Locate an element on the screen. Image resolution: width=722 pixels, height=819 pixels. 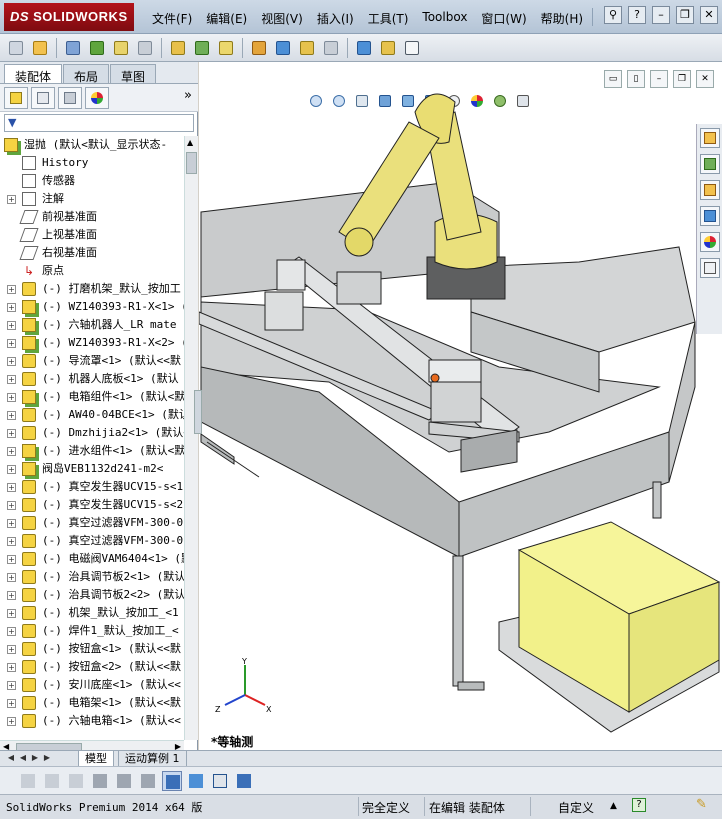
unit-menu-arrow: ▲ is located at coordinates (613, 806).